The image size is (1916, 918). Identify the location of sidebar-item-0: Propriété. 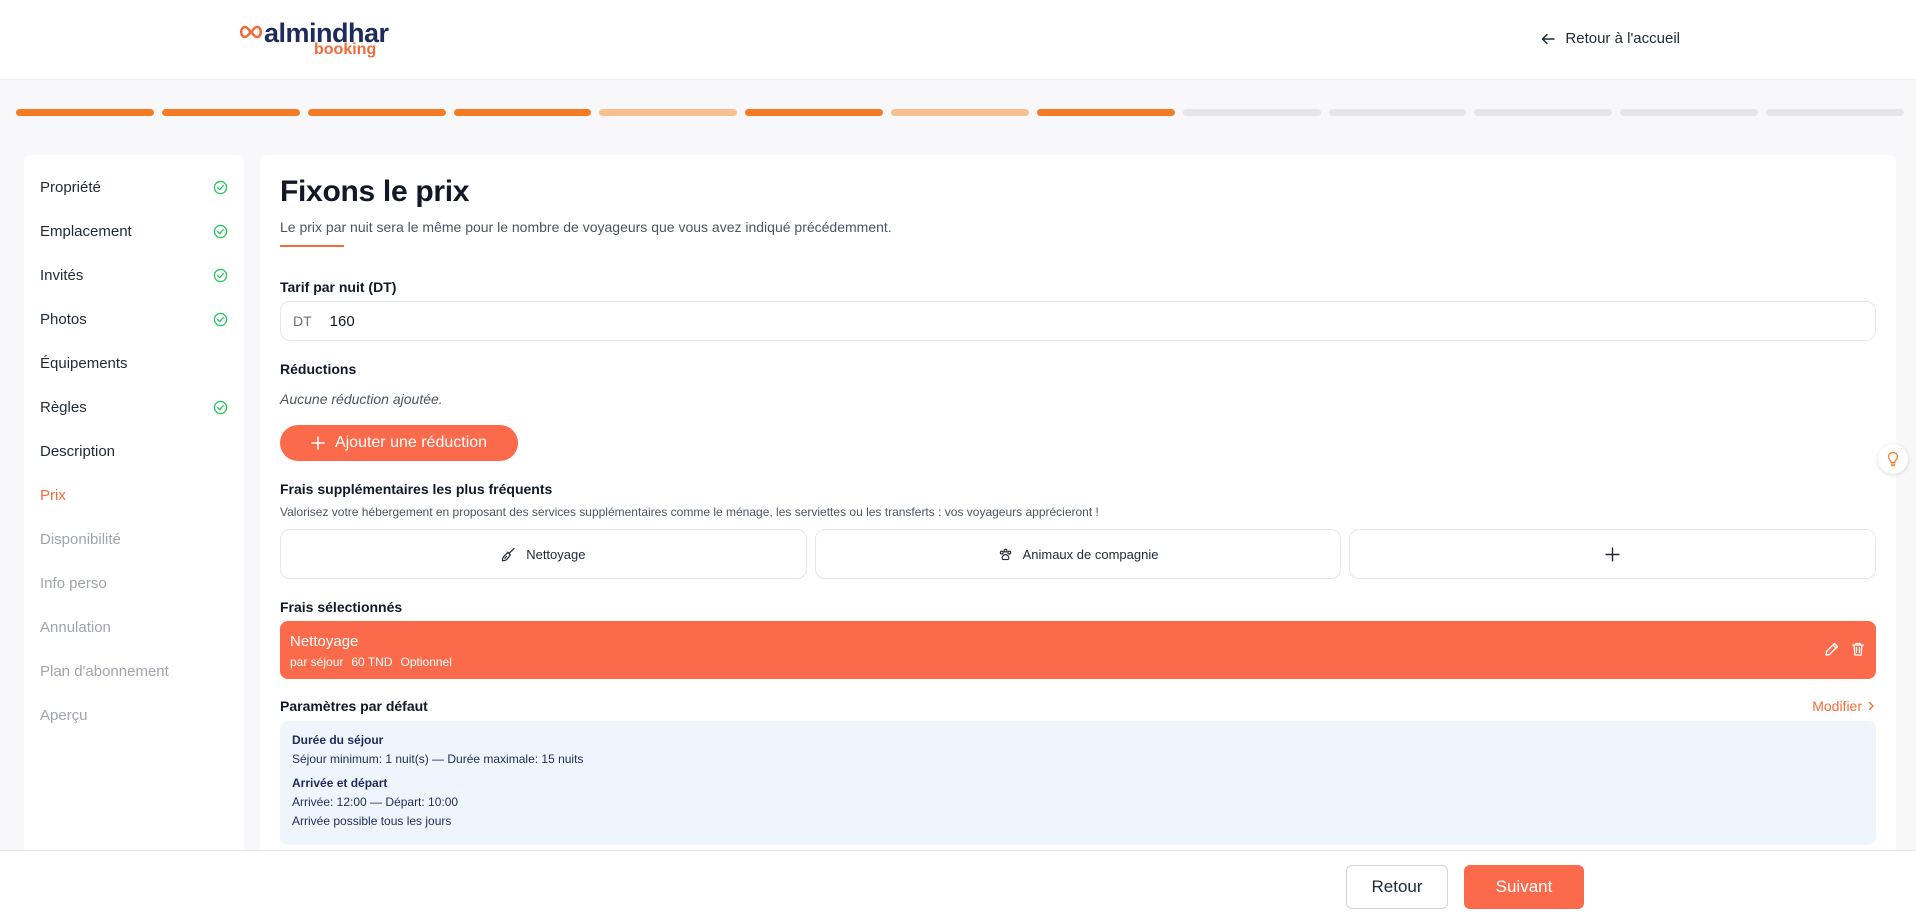
(134, 187).